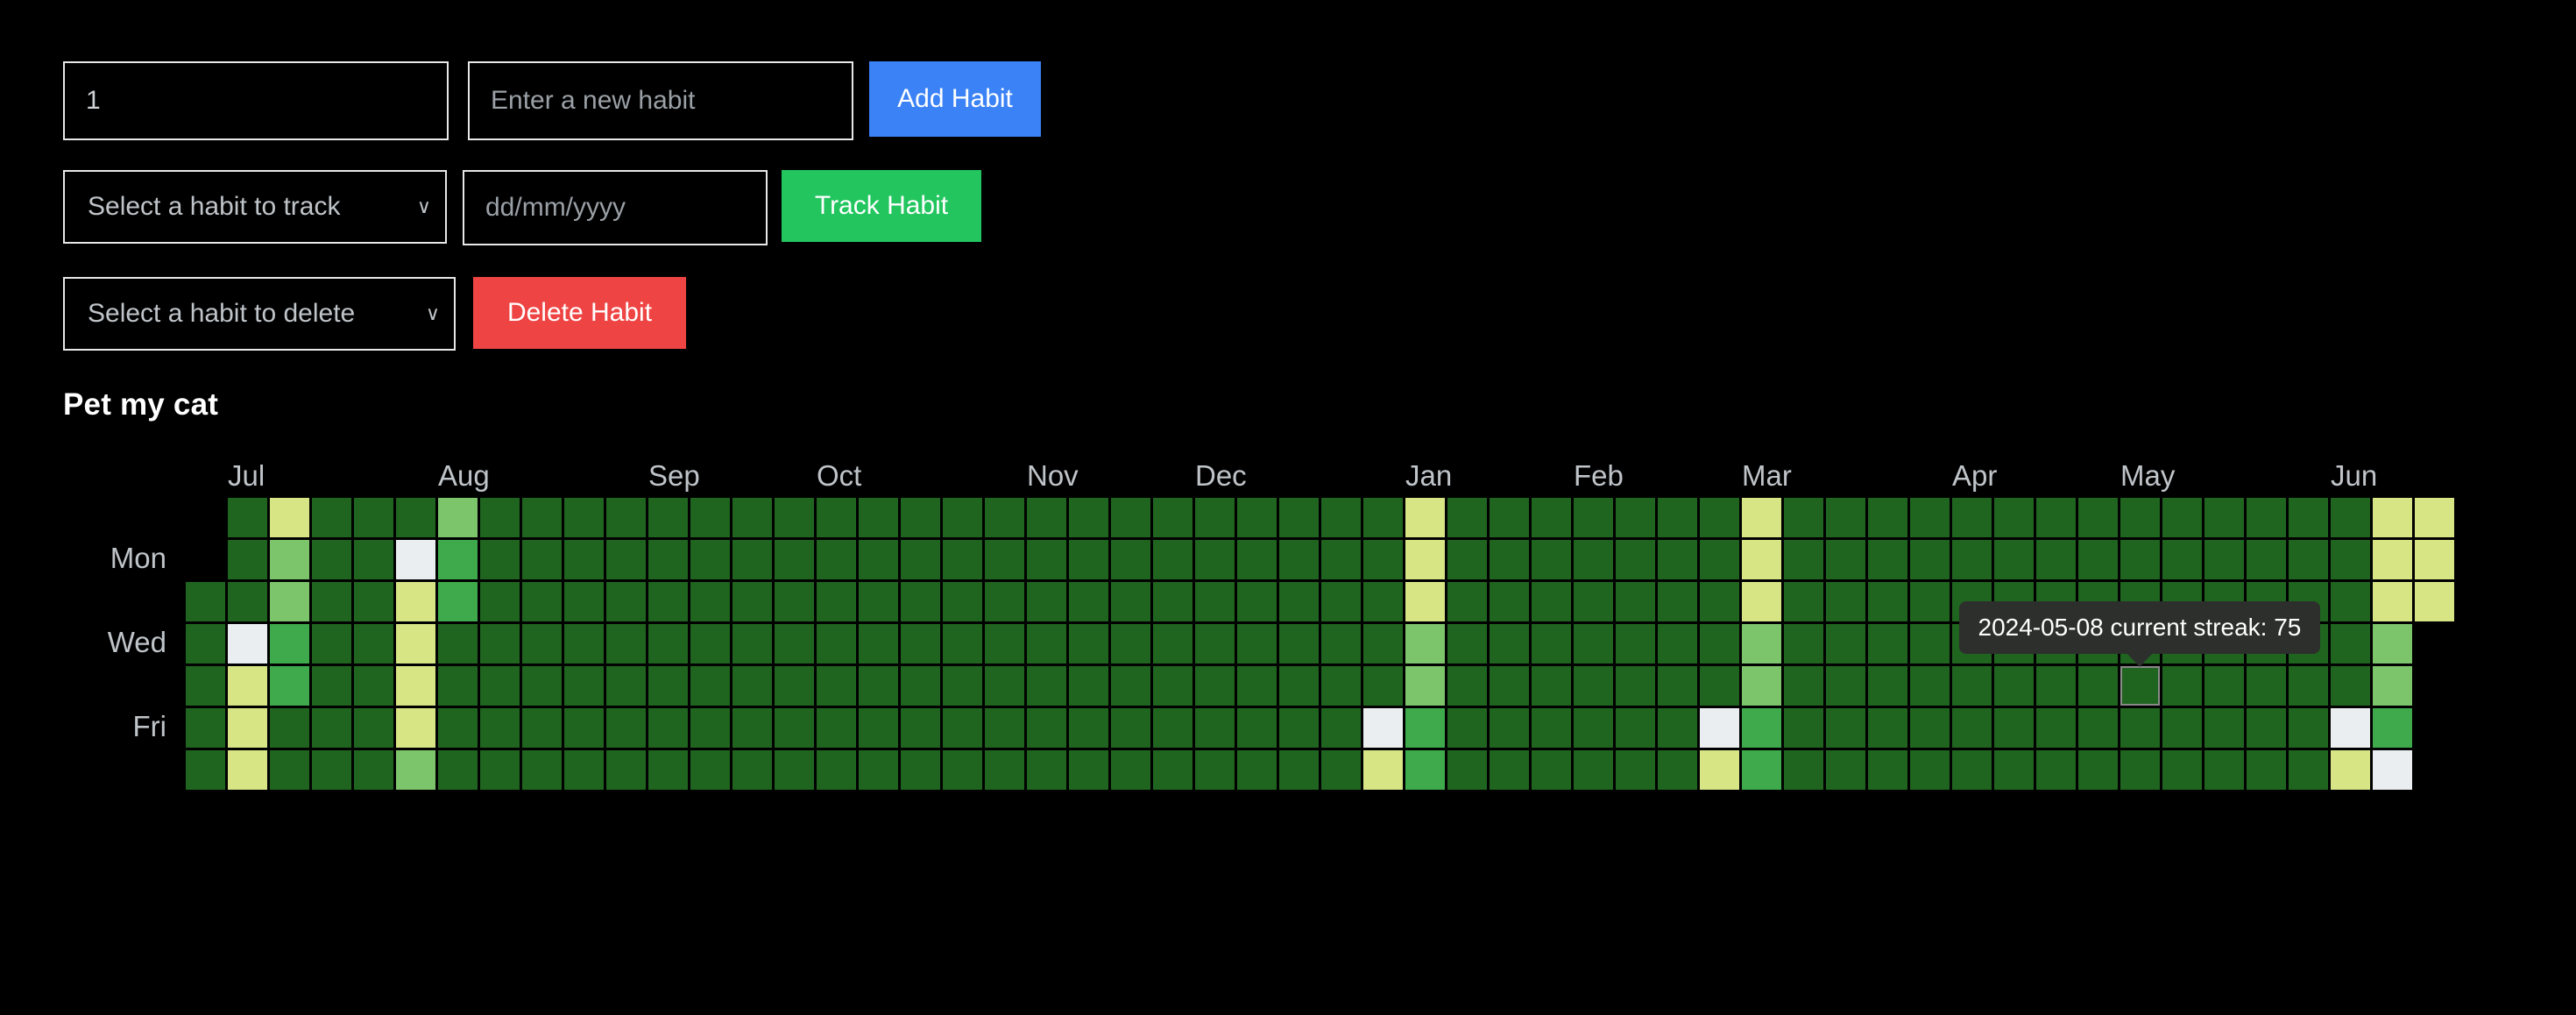 The image size is (2576, 1015). What do you see at coordinates (255, 207) in the screenshot?
I see `track-habit-select: Select a habit to track ∨` at bounding box center [255, 207].